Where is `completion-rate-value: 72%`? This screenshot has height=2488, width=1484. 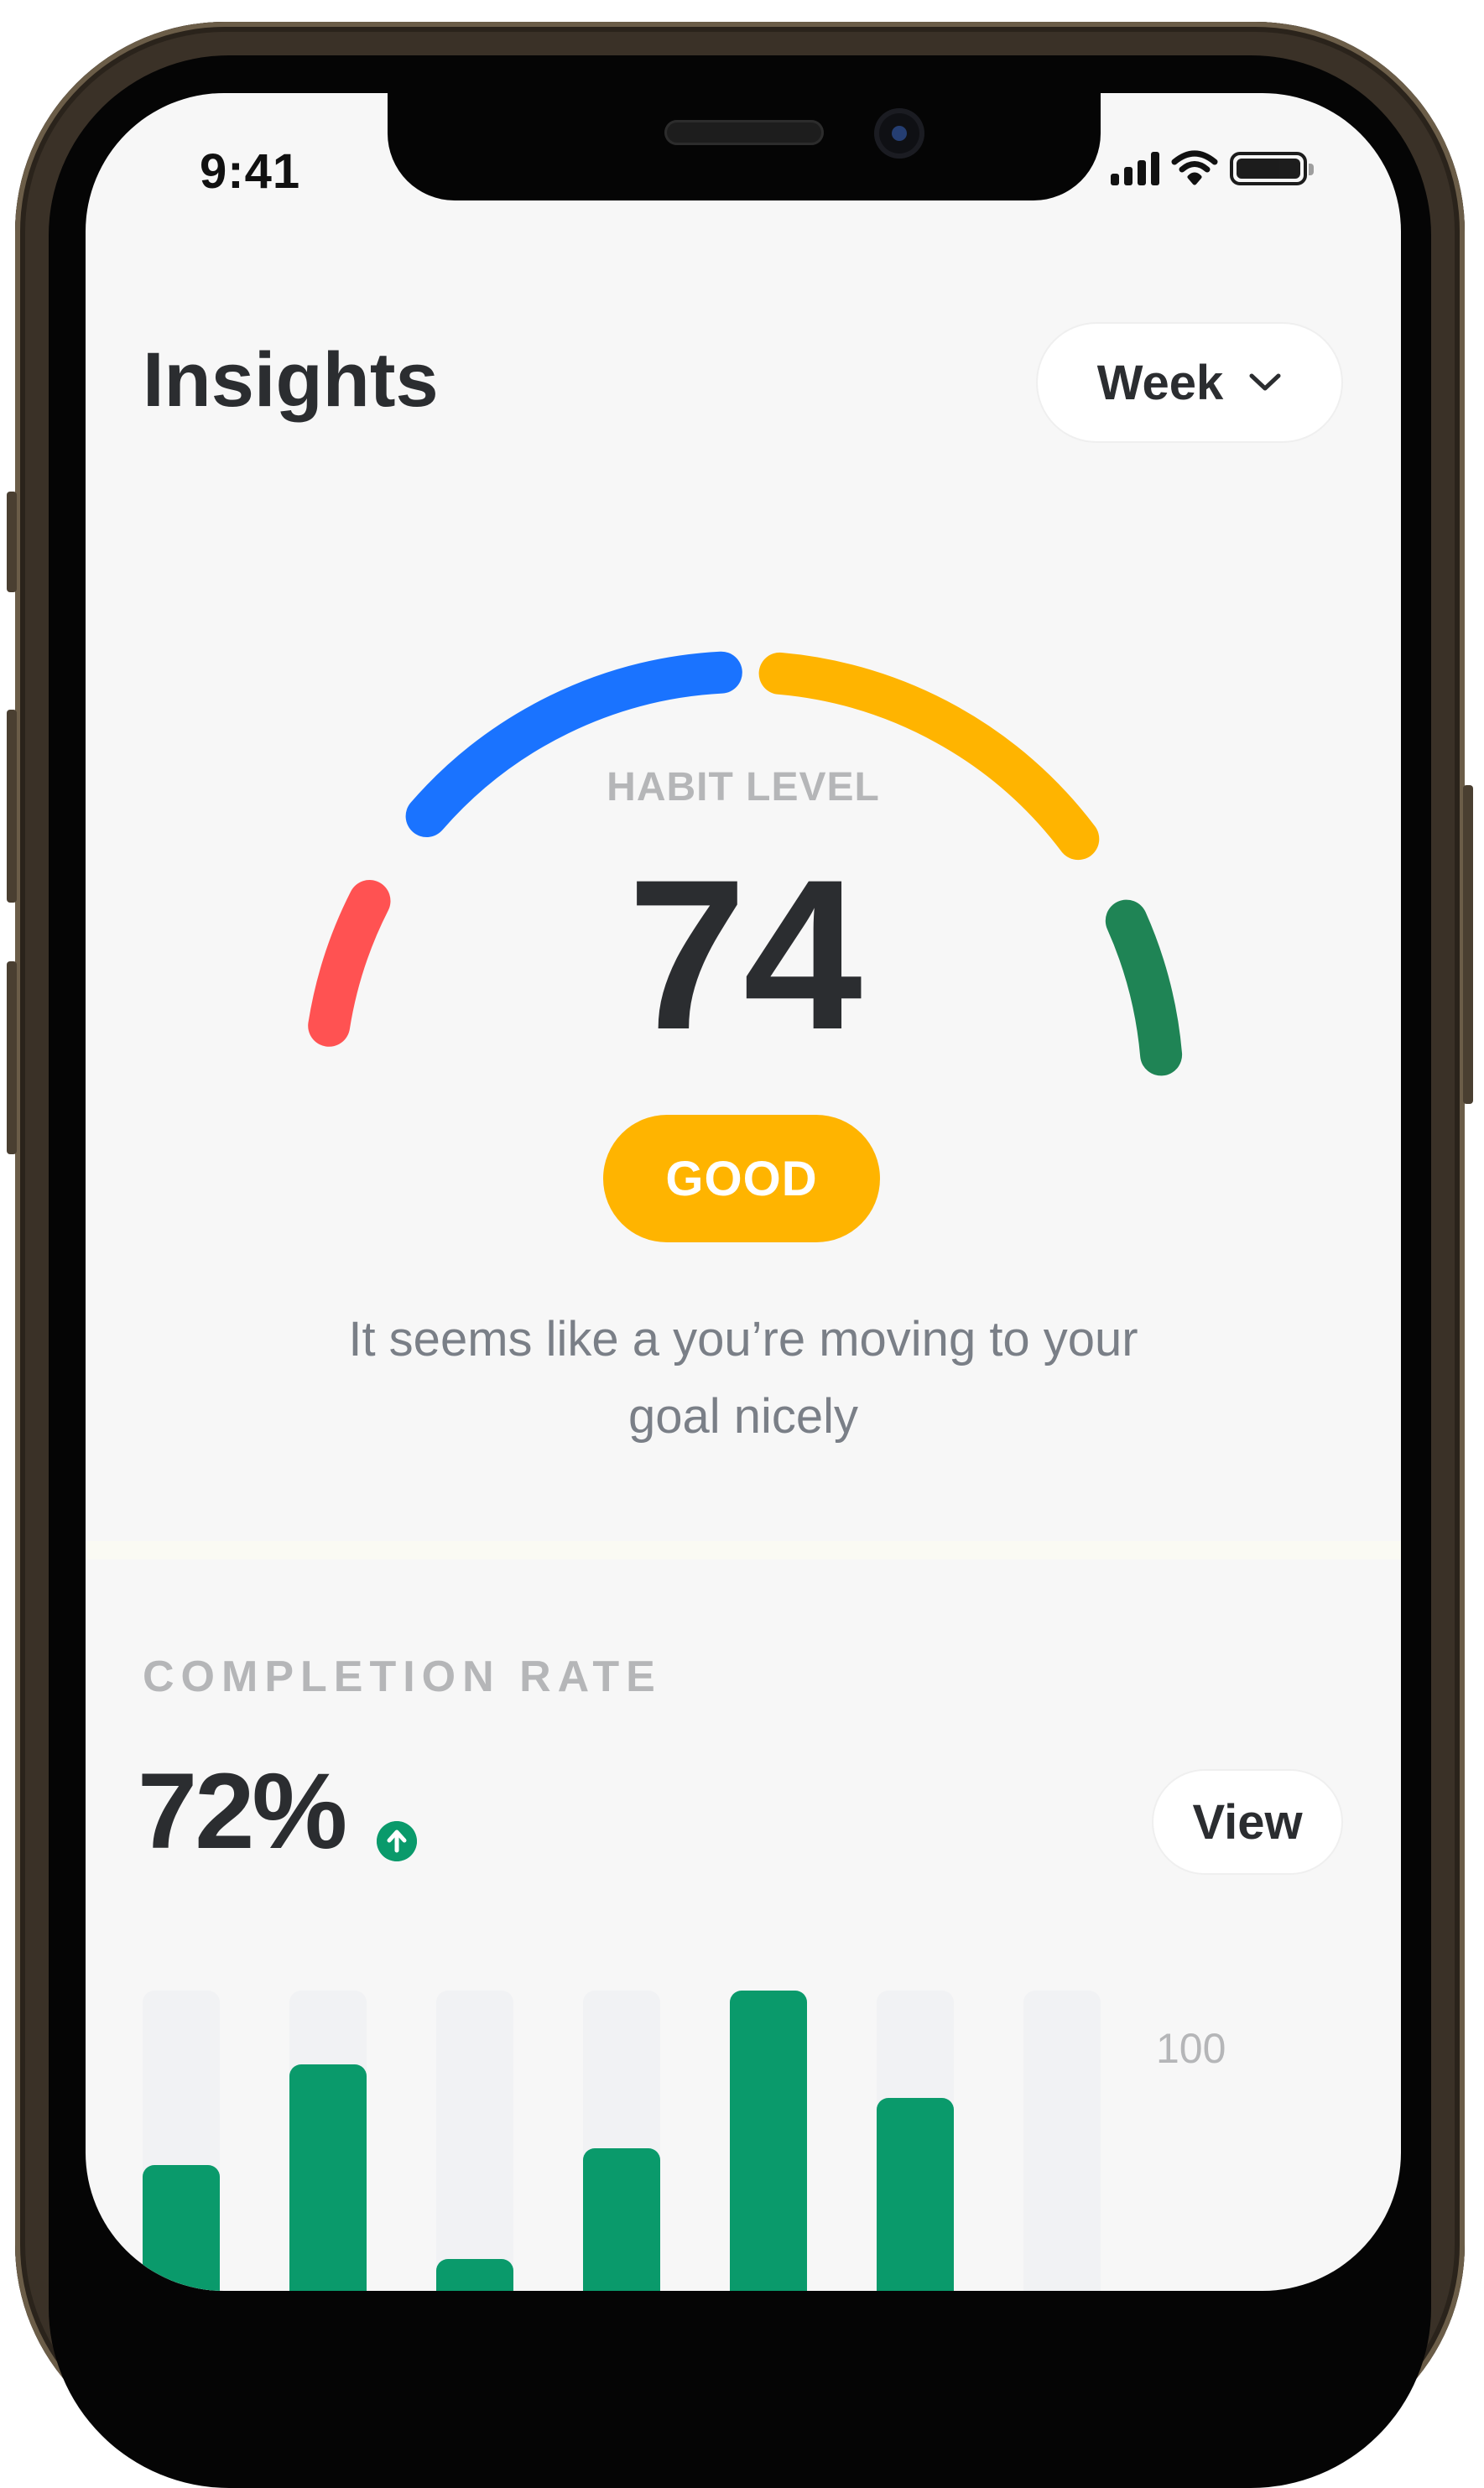
completion-rate-value: 72% is located at coordinates (242, 1811).